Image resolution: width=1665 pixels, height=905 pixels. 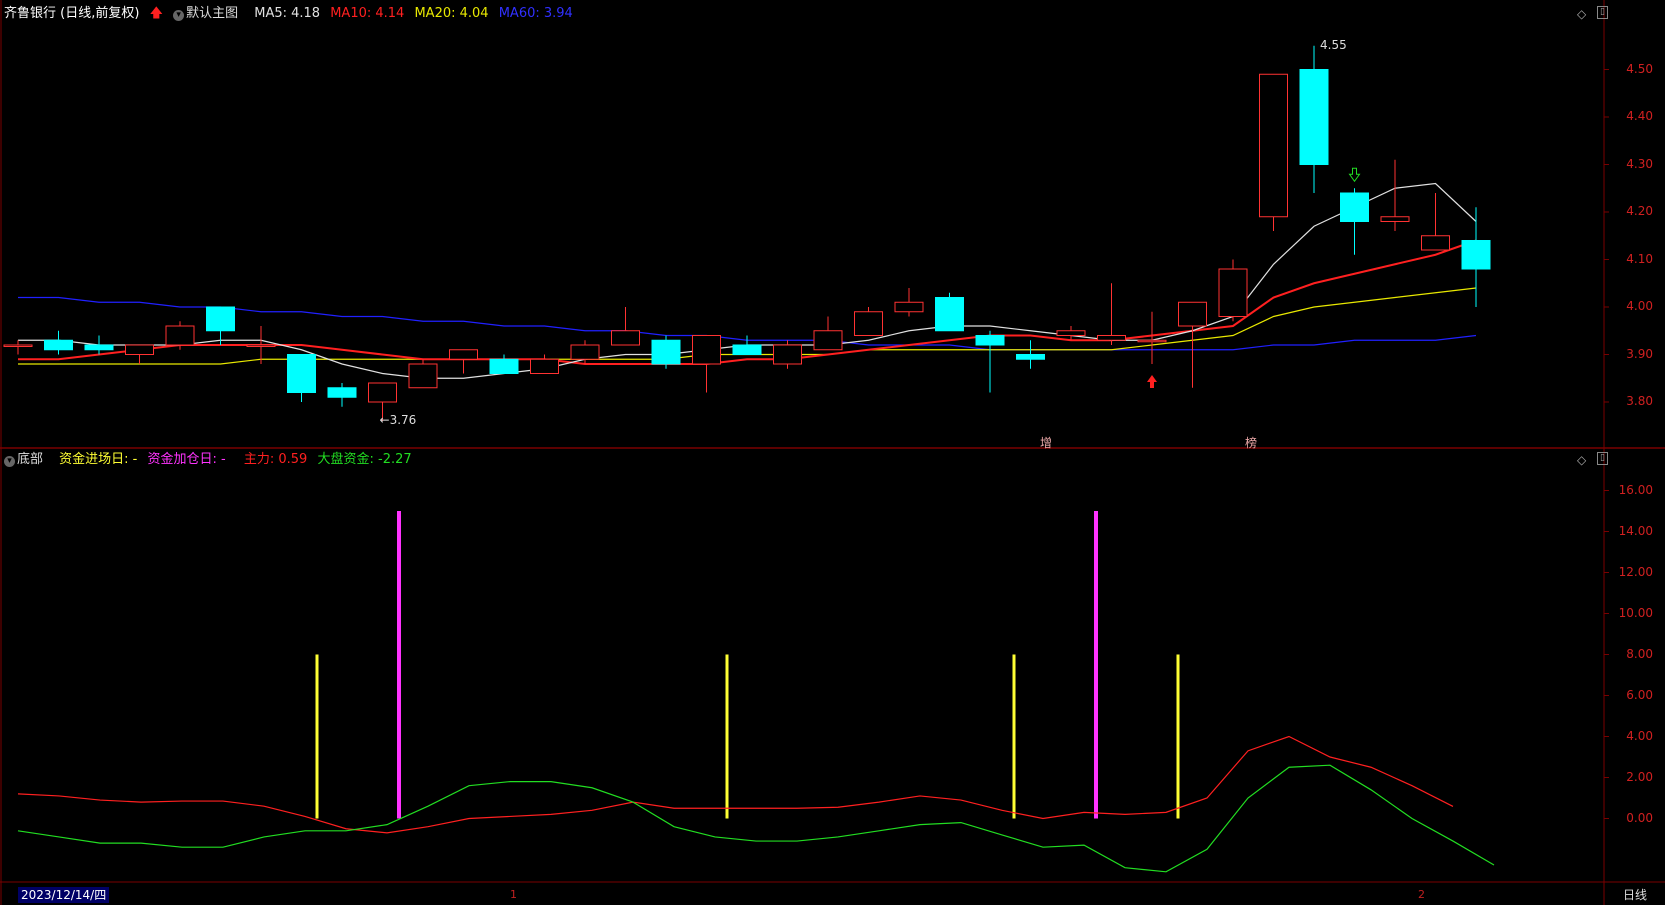 I want to click on entry-day-value: 资金进场日: -, so click(x=98, y=459).